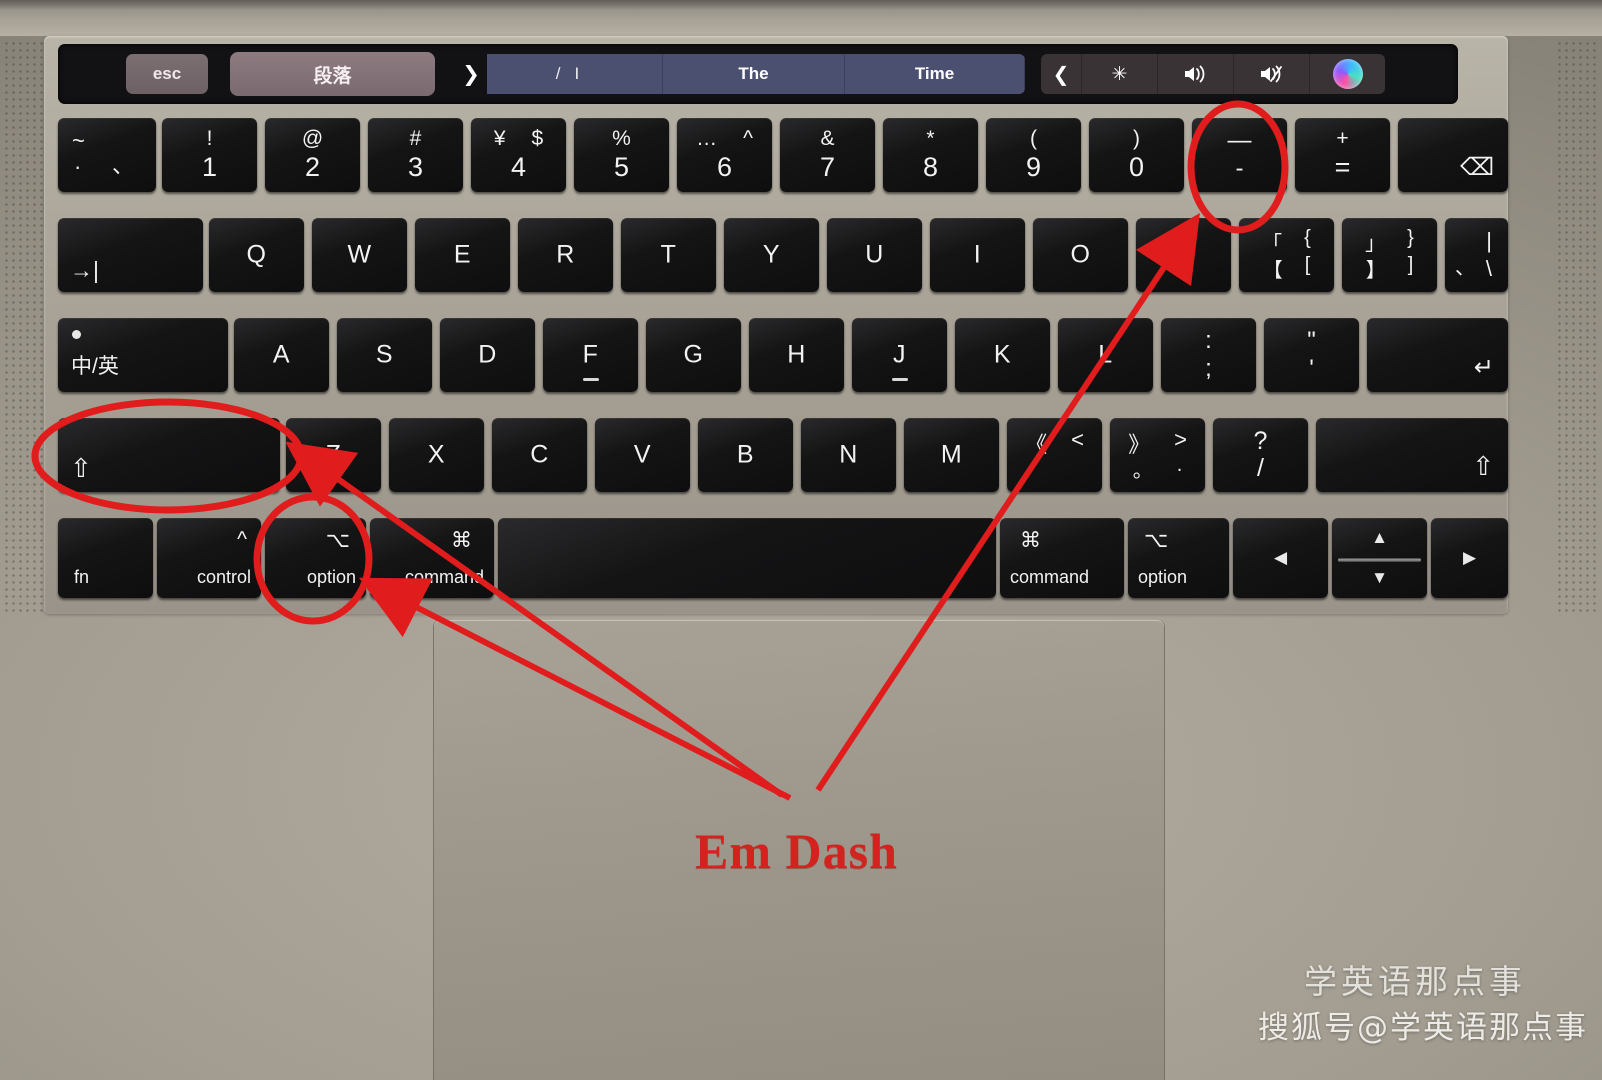 The width and height of the screenshot is (1602, 1080). Describe the element at coordinates (1239, 168) in the screenshot. I see `minus-key-lower: -` at that location.